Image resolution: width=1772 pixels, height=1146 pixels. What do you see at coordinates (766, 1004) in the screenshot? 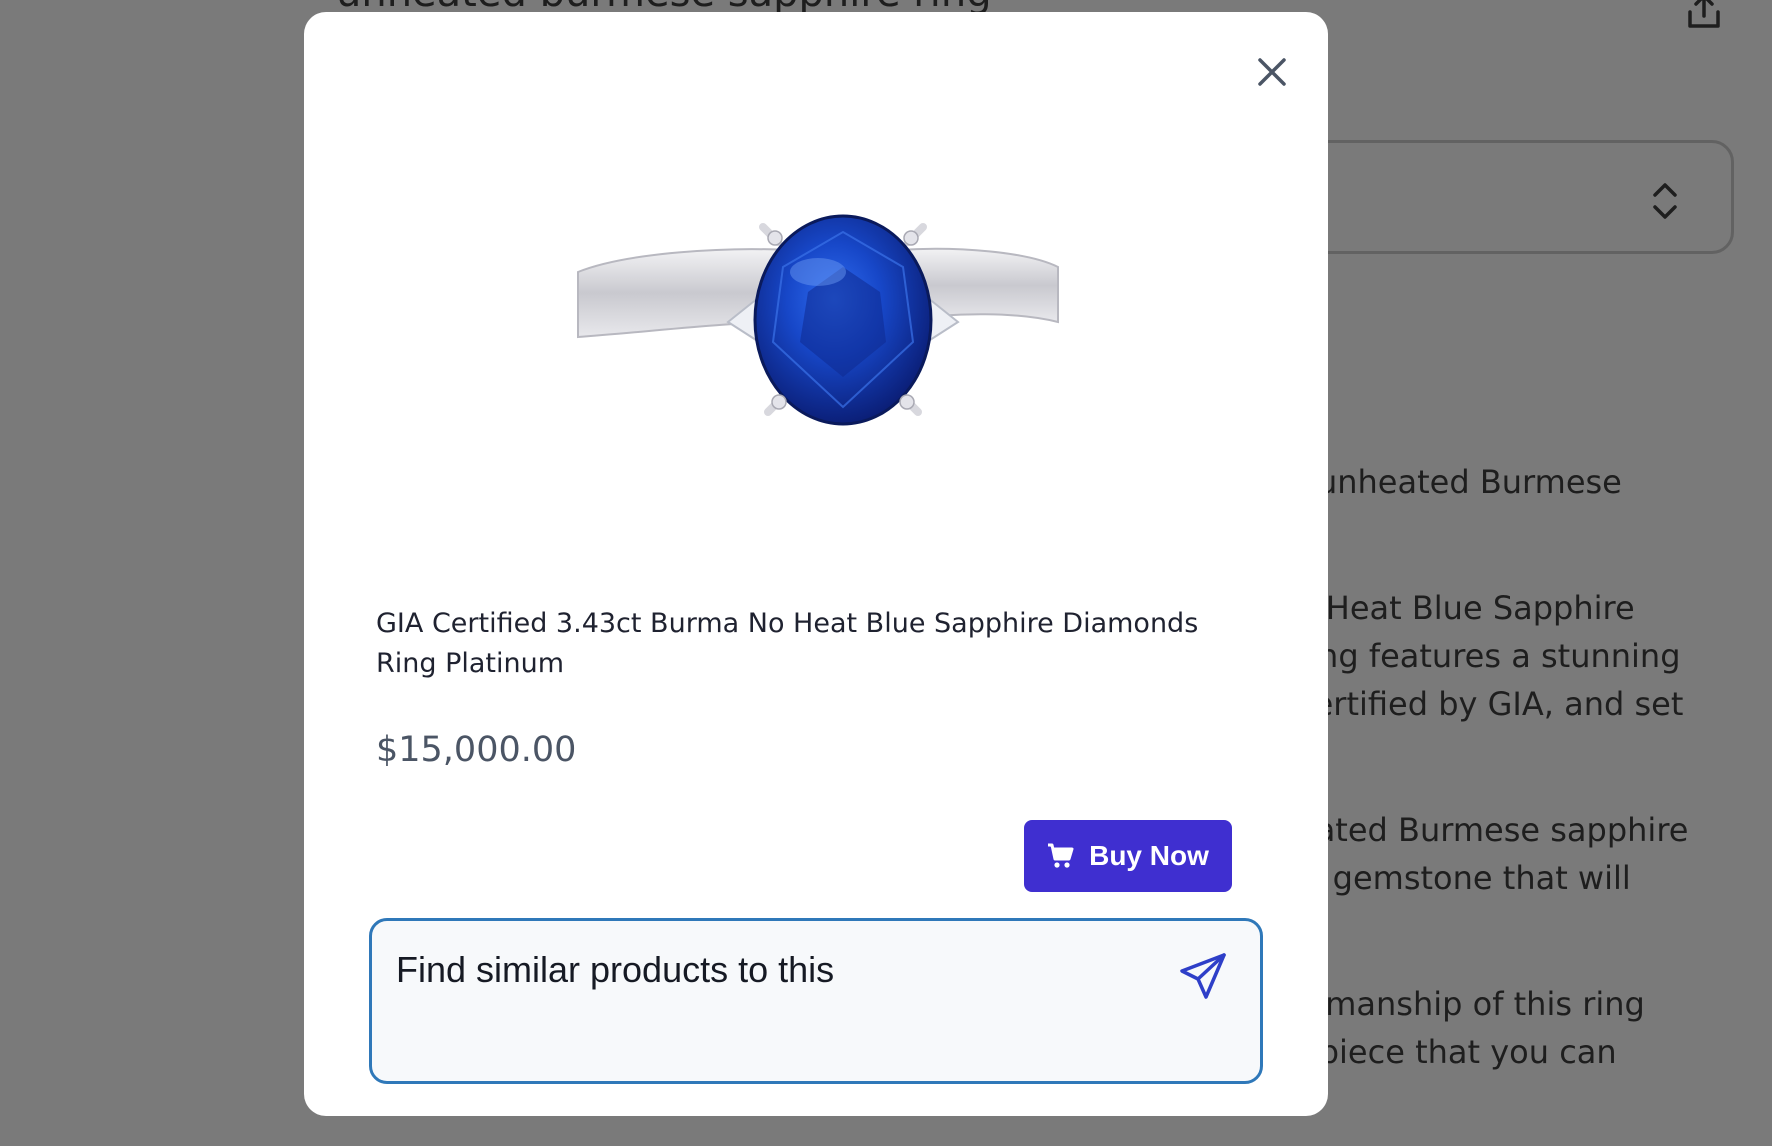
I see `chat-input: Find similar products to this` at bounding box center [766, 1004].